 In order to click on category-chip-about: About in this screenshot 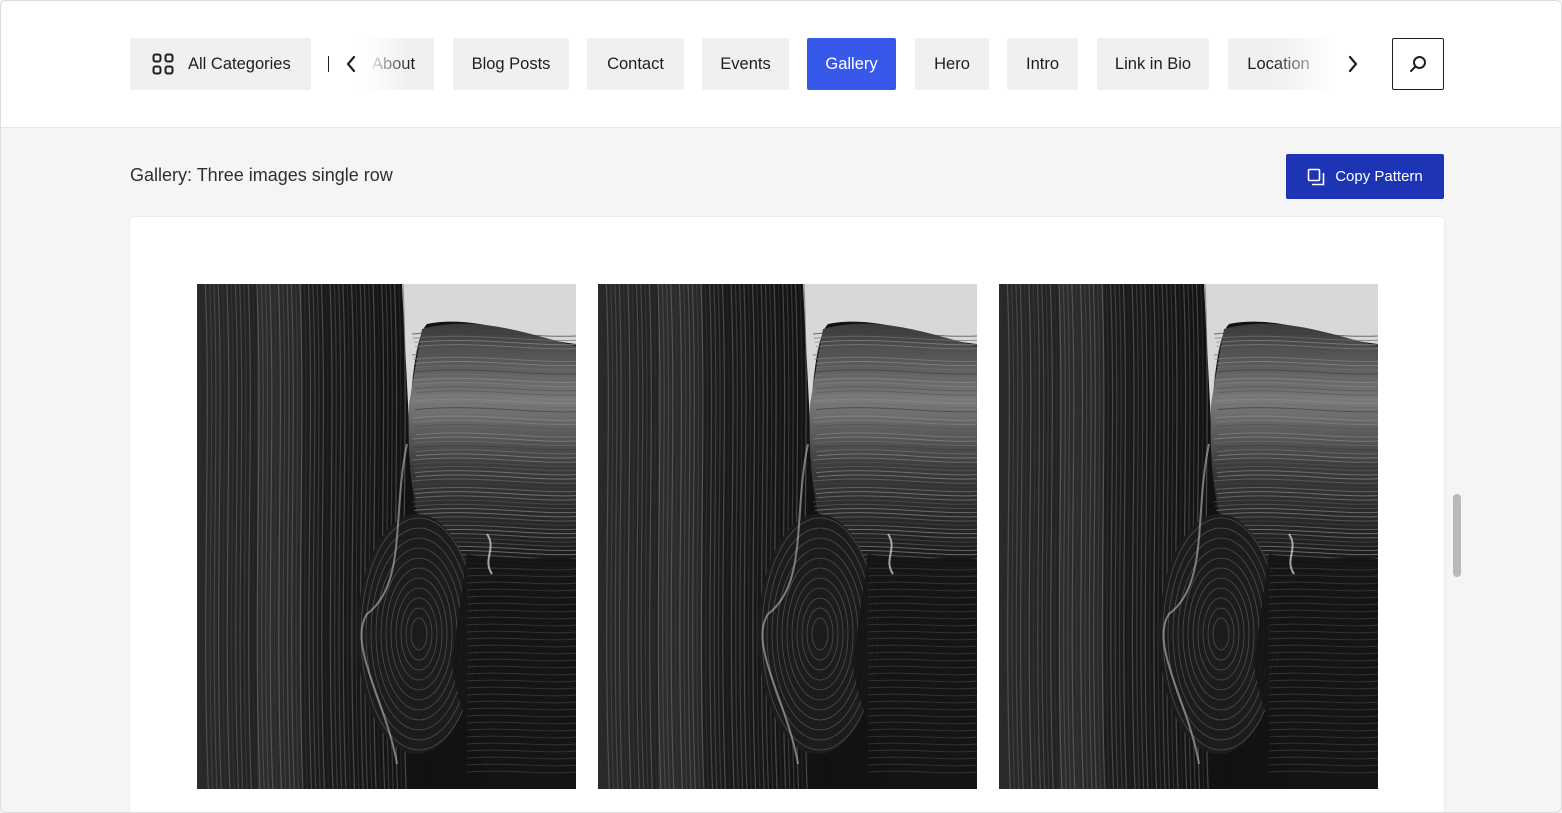, I will do `click(393, 64)`.